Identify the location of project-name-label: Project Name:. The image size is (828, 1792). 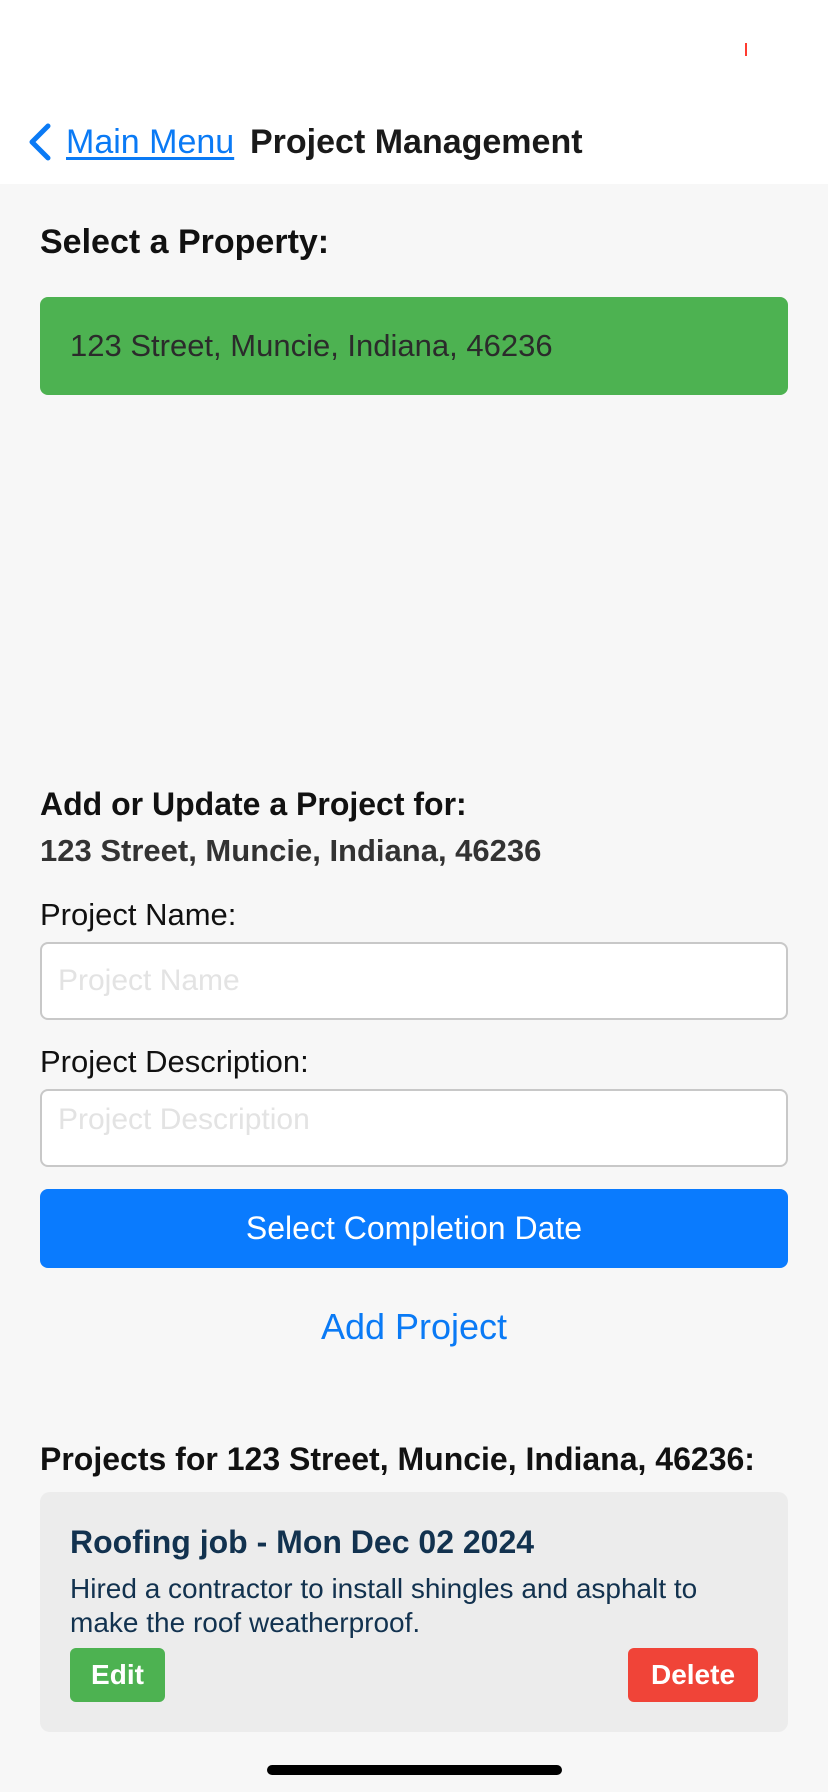
(138, 914).